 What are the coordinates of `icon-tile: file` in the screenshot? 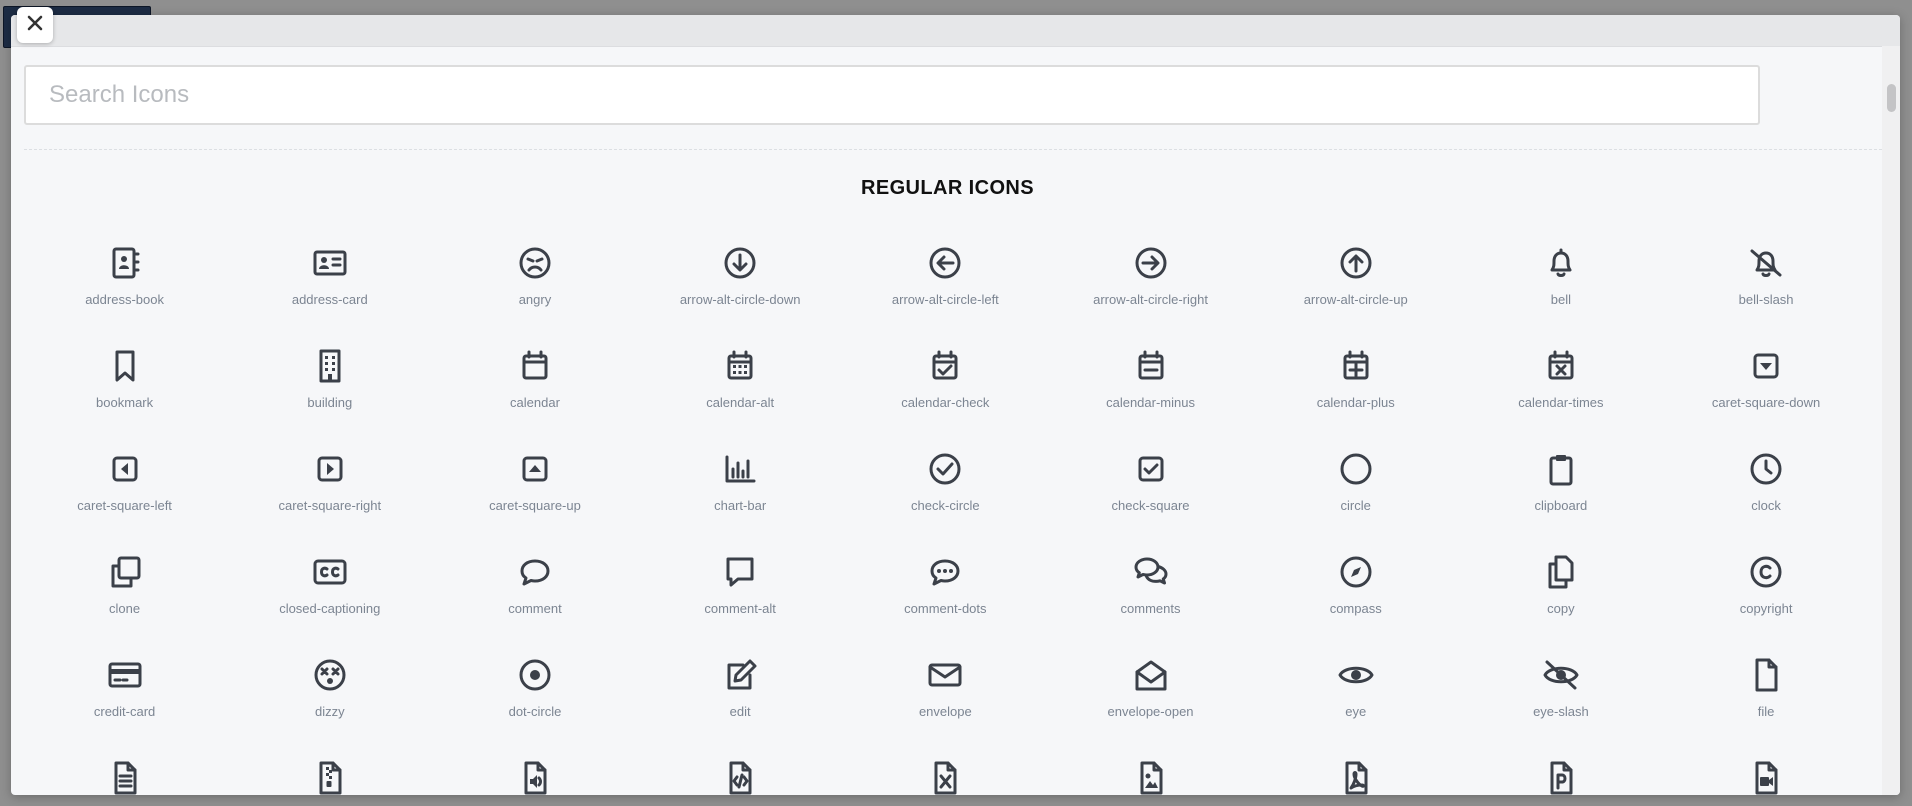 It's located at (1766, 688).